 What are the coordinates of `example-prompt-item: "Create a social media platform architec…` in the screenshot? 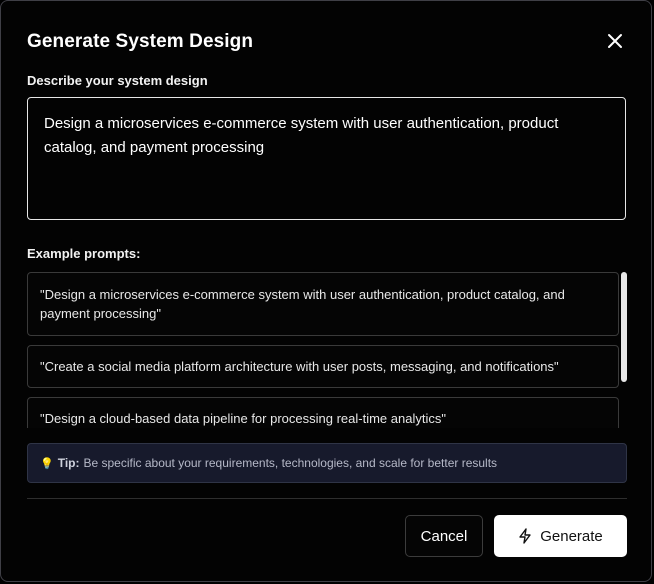 It's located at (323, 366).